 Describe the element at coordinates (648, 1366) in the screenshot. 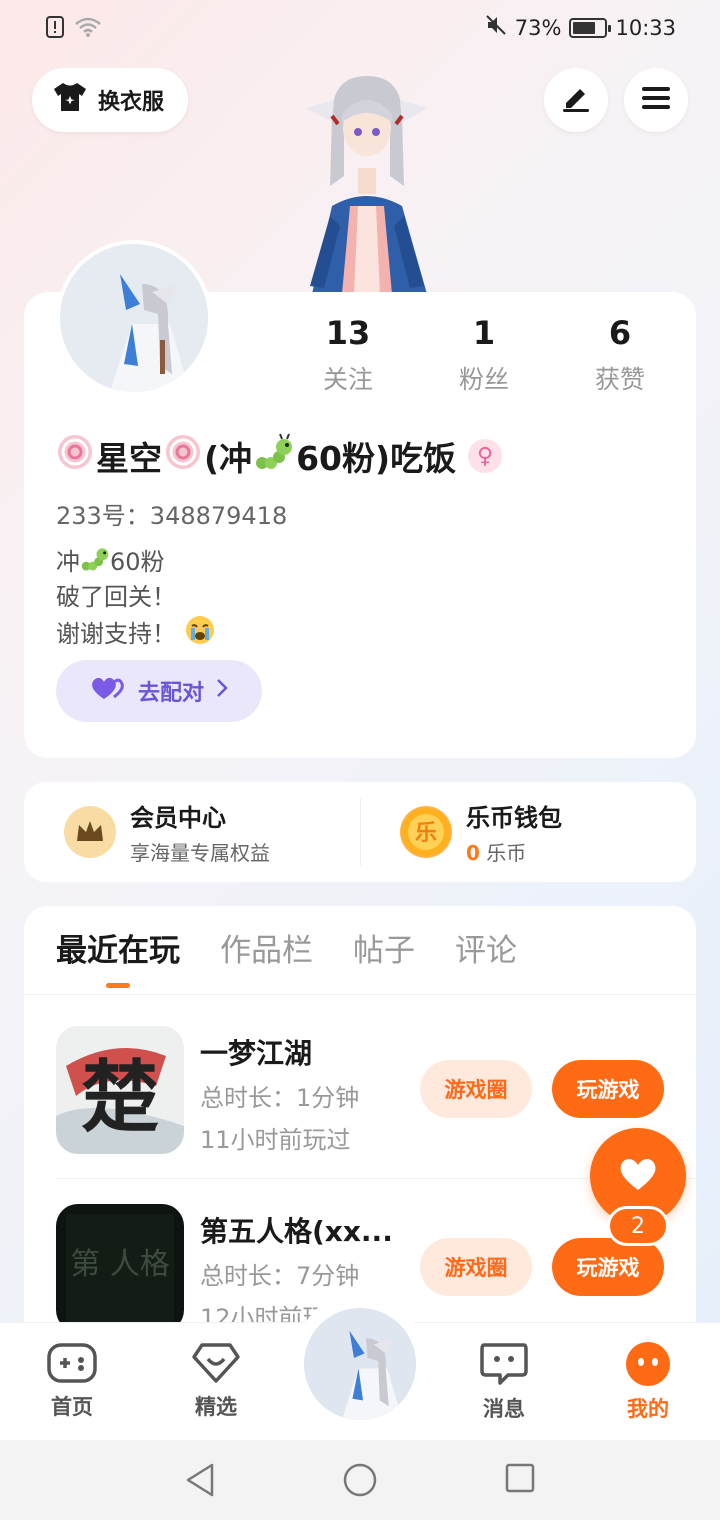

I see `face-icon` at that location.